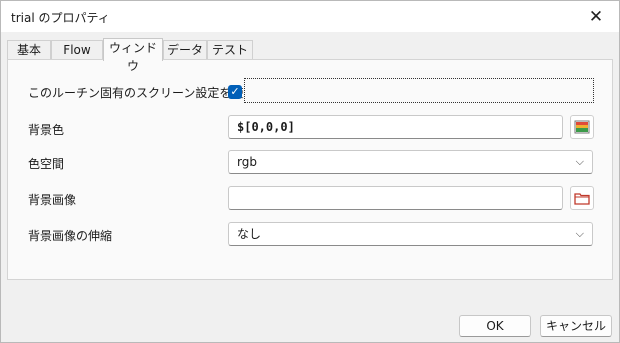 Image resolution: width=620 pixels, height=343 pixels. I want to click on color-picker-button, so click(582, 127).